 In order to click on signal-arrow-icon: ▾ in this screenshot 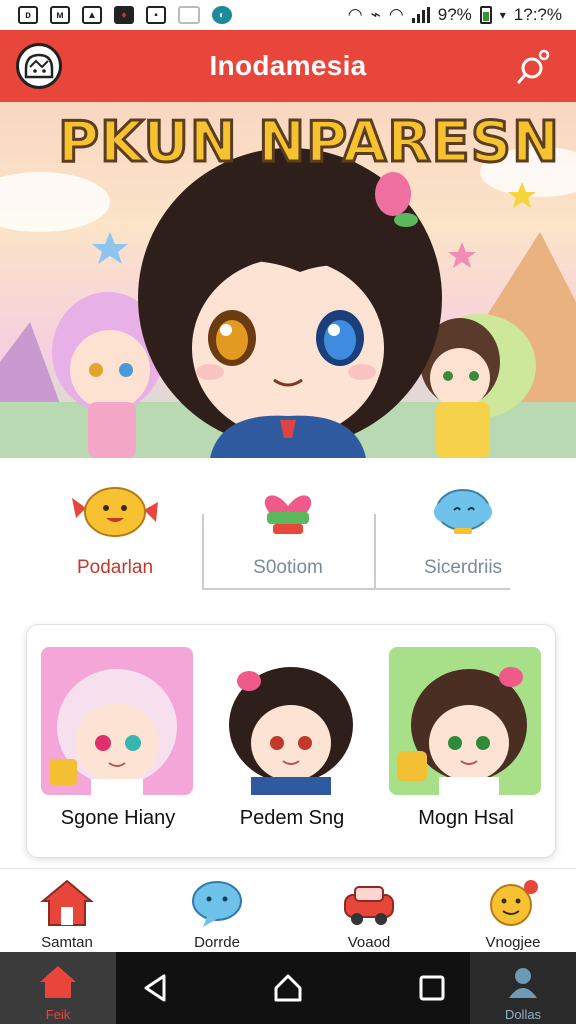, I will do `click(502, 15)`.